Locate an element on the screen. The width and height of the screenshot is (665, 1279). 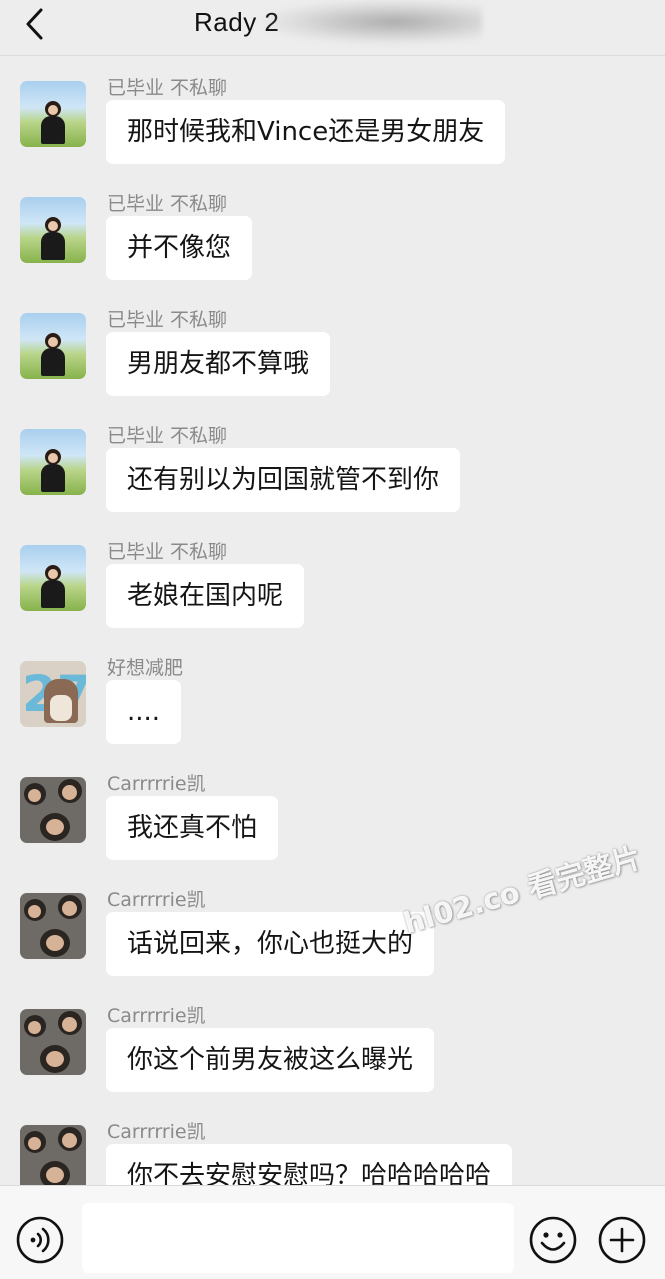
message-row: 已毕业 不私聊 那时候我和Vince还是男女朋友 is located at coordinates (332, 115).